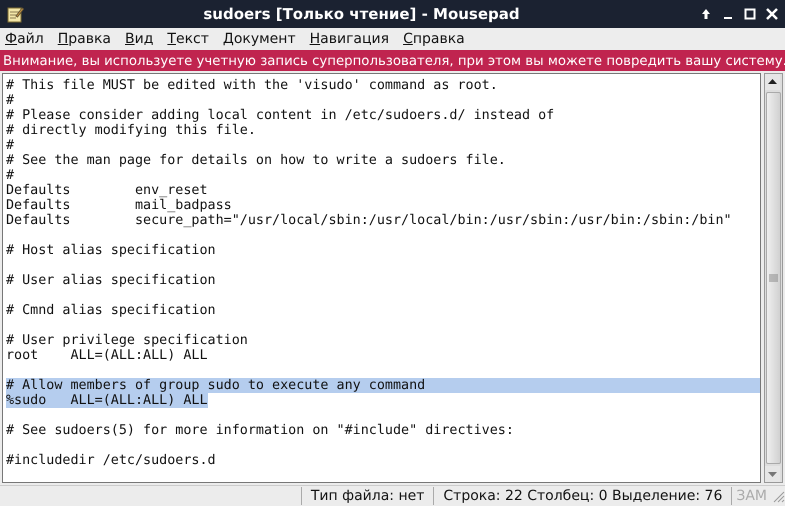  I want to click on maximize-icon, so click(750, 14).